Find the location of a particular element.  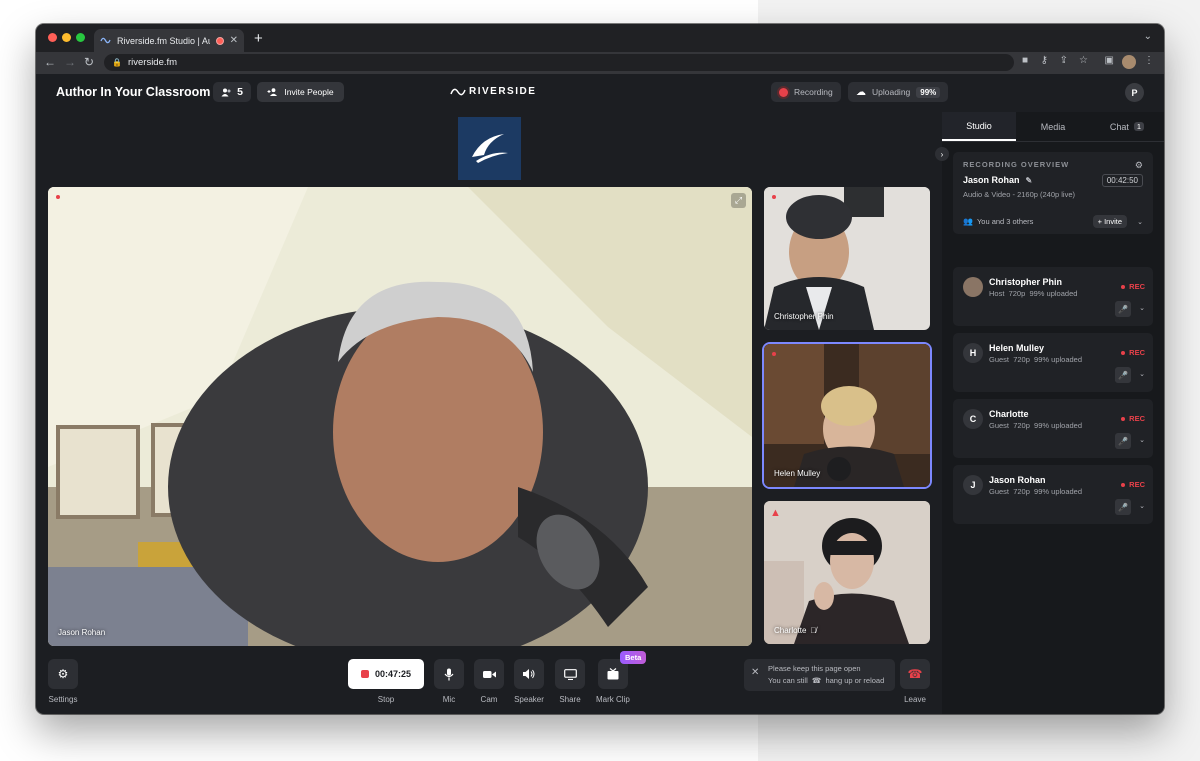

share-control: Share is located at coordinates (570, 681).